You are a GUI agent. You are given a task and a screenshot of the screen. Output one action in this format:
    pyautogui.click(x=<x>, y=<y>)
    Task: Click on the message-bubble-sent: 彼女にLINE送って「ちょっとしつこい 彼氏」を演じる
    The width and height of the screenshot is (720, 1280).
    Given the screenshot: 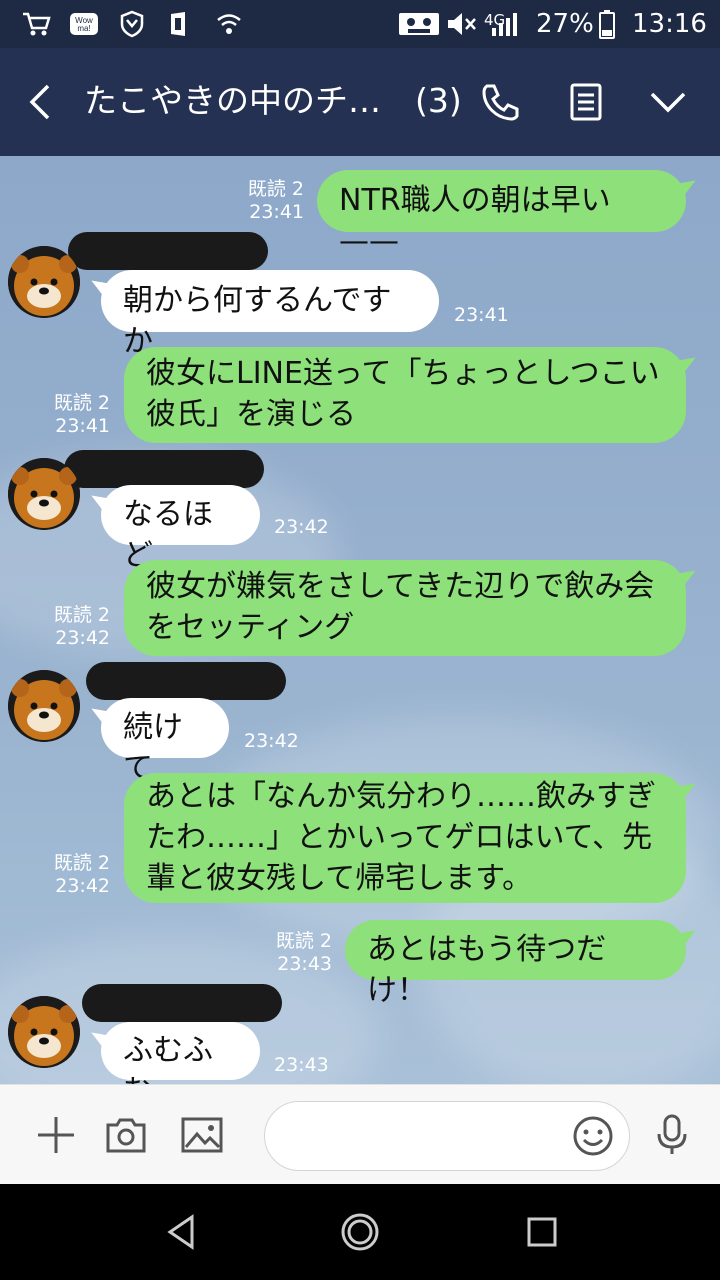 What is the action you would take?
    pyautogui.click(x=405, y=395)
    